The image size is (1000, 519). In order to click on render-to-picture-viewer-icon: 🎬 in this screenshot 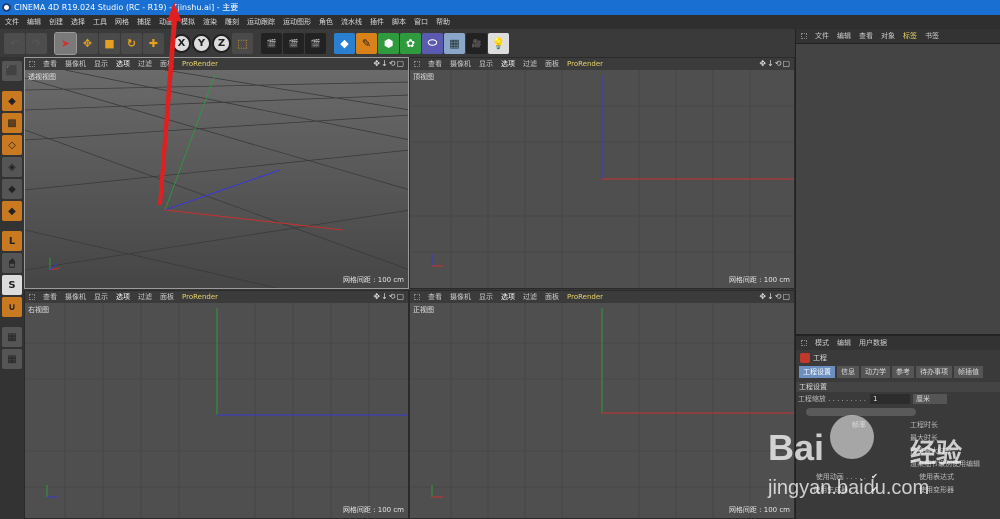, I will do `click(293, 43)`.